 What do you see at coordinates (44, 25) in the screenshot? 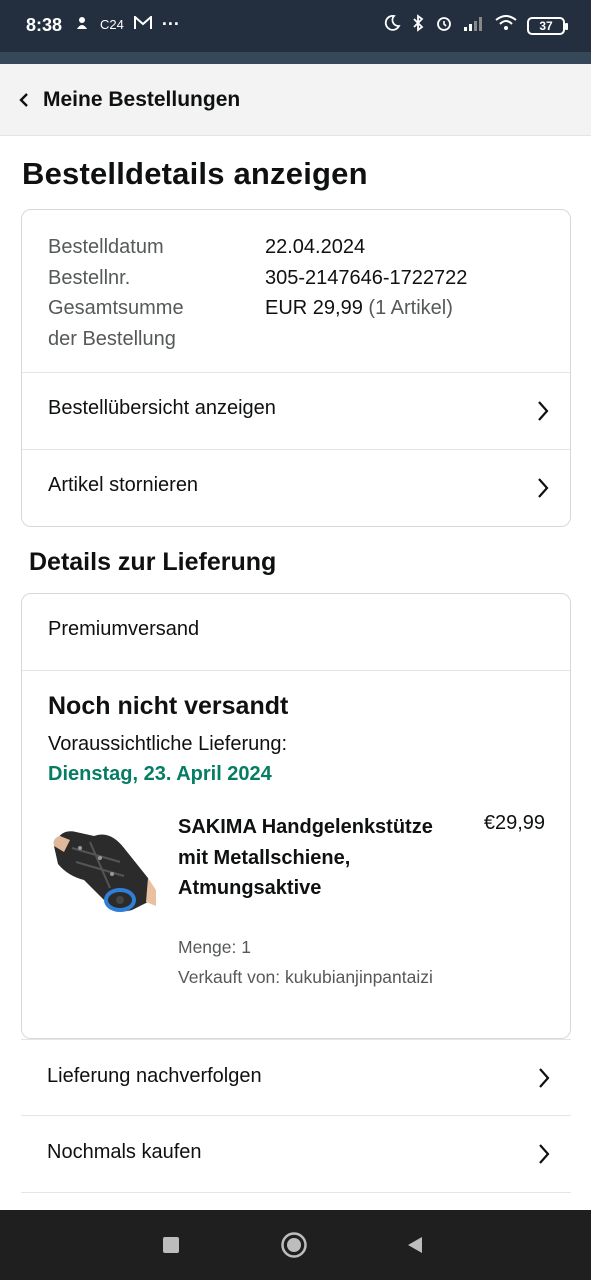
I see `status-time: 8:38` at bounding box center [44, 25].